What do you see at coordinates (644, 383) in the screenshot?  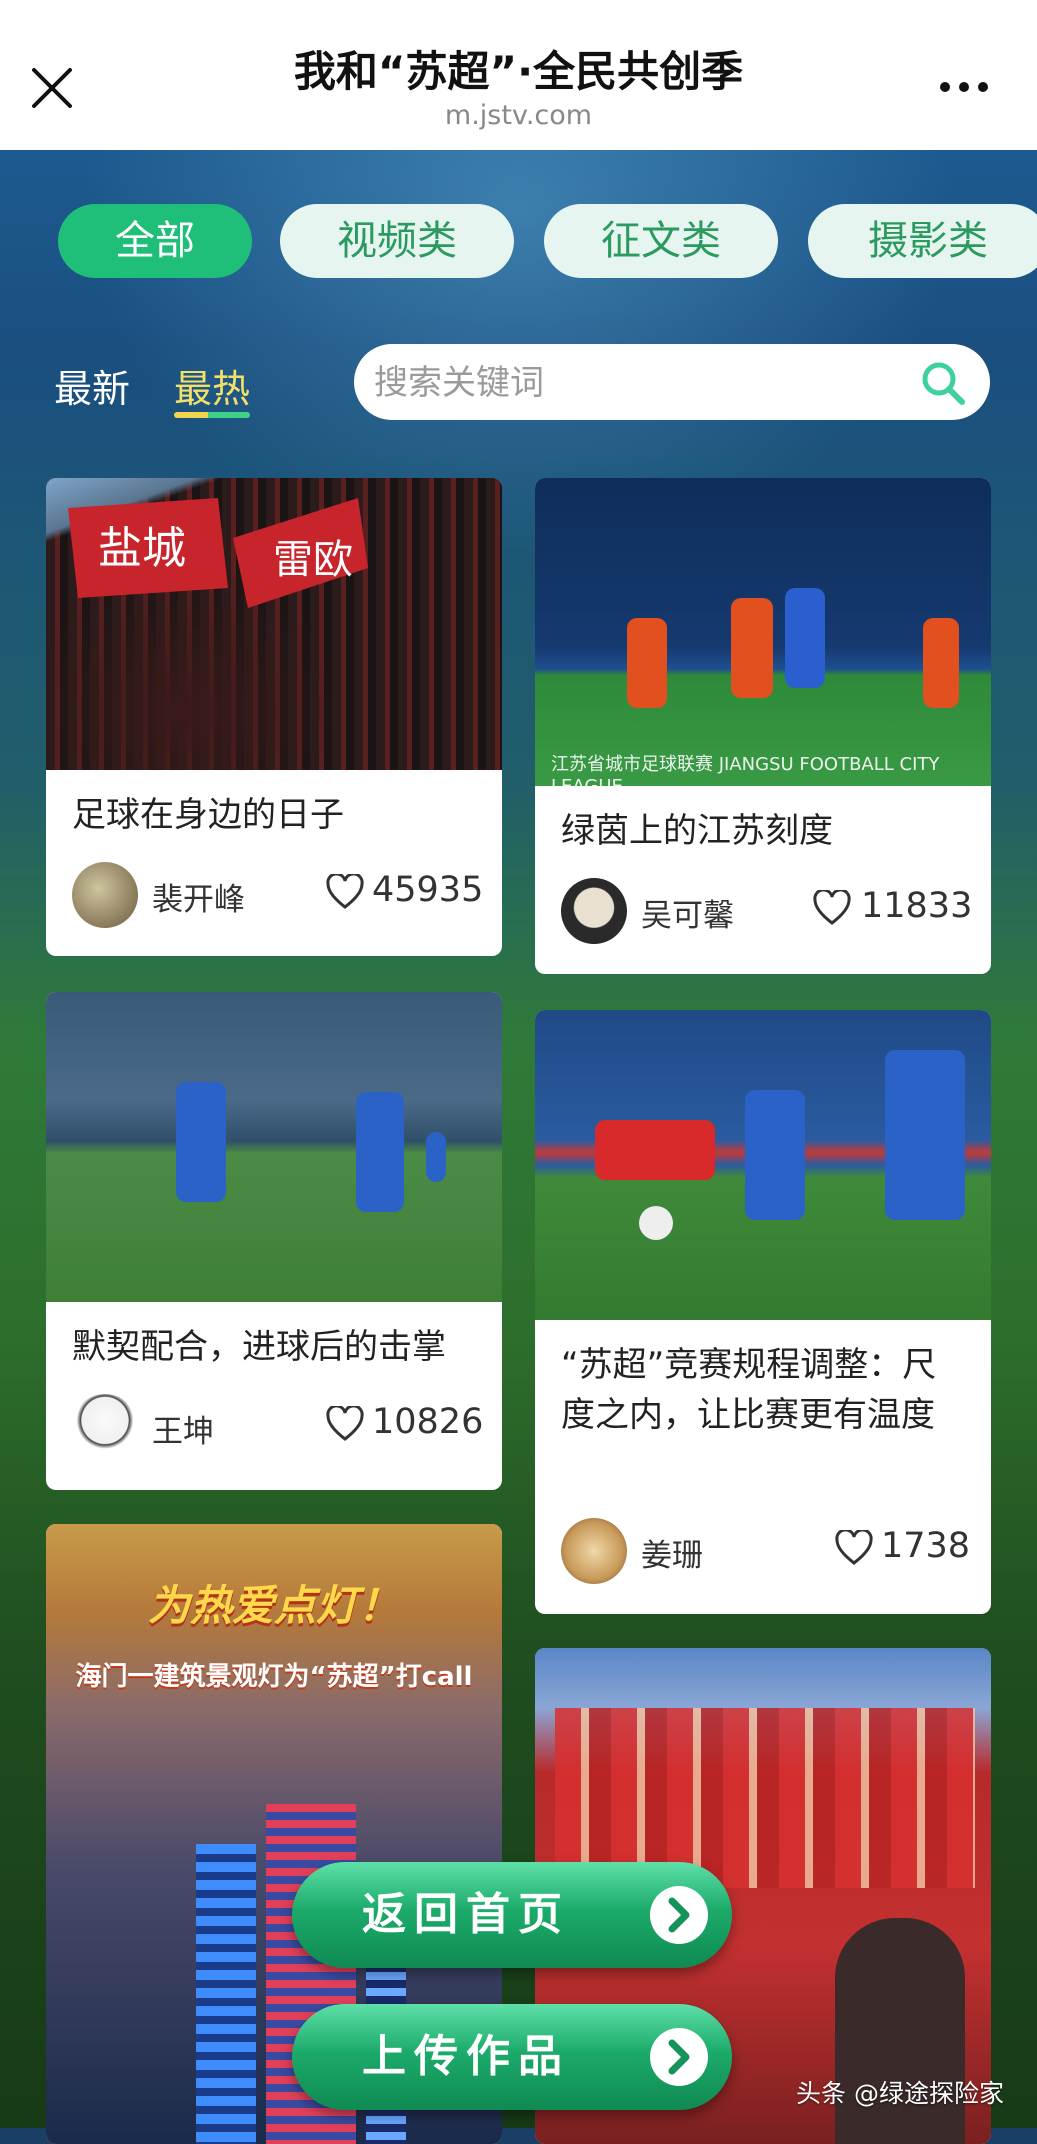 I see `search-input` at bounding box center [644, 383].